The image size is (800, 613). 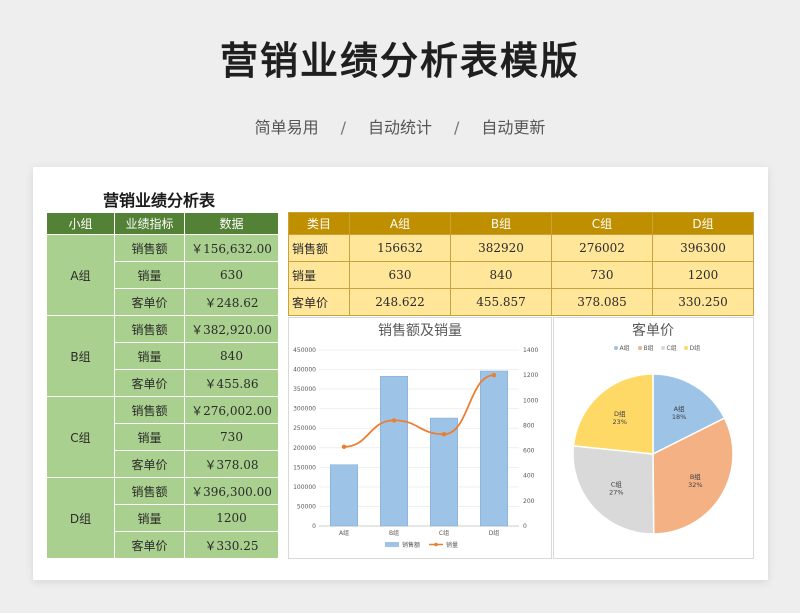 I want to click on y-tick-label: 150000, so click(x=304, y=467).